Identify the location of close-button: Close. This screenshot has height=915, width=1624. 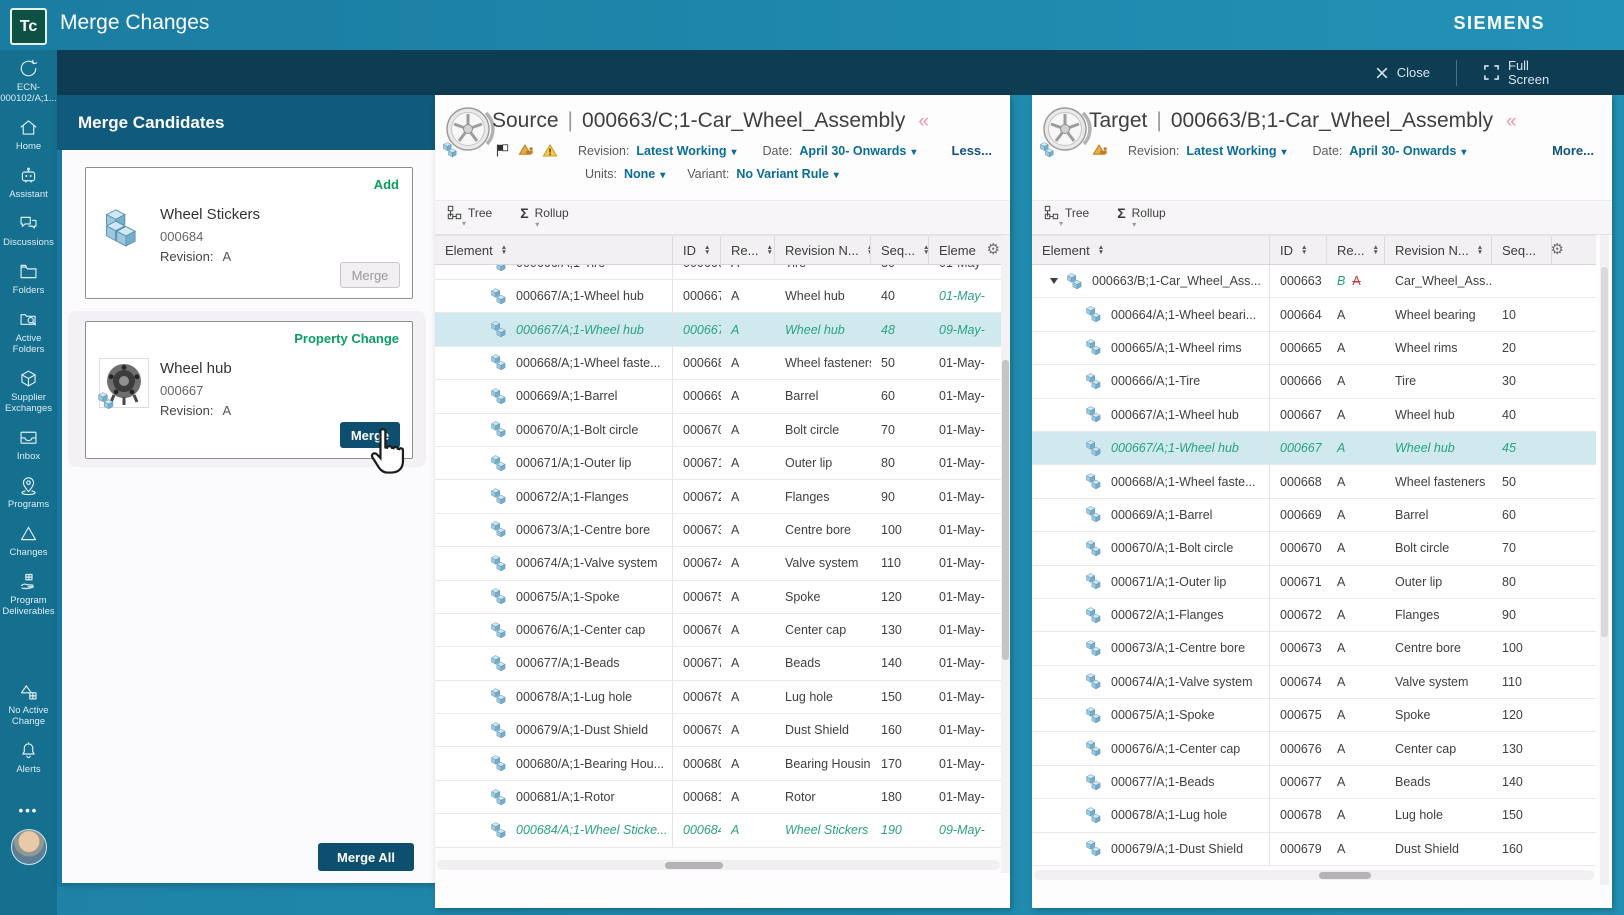
(1402, 72).